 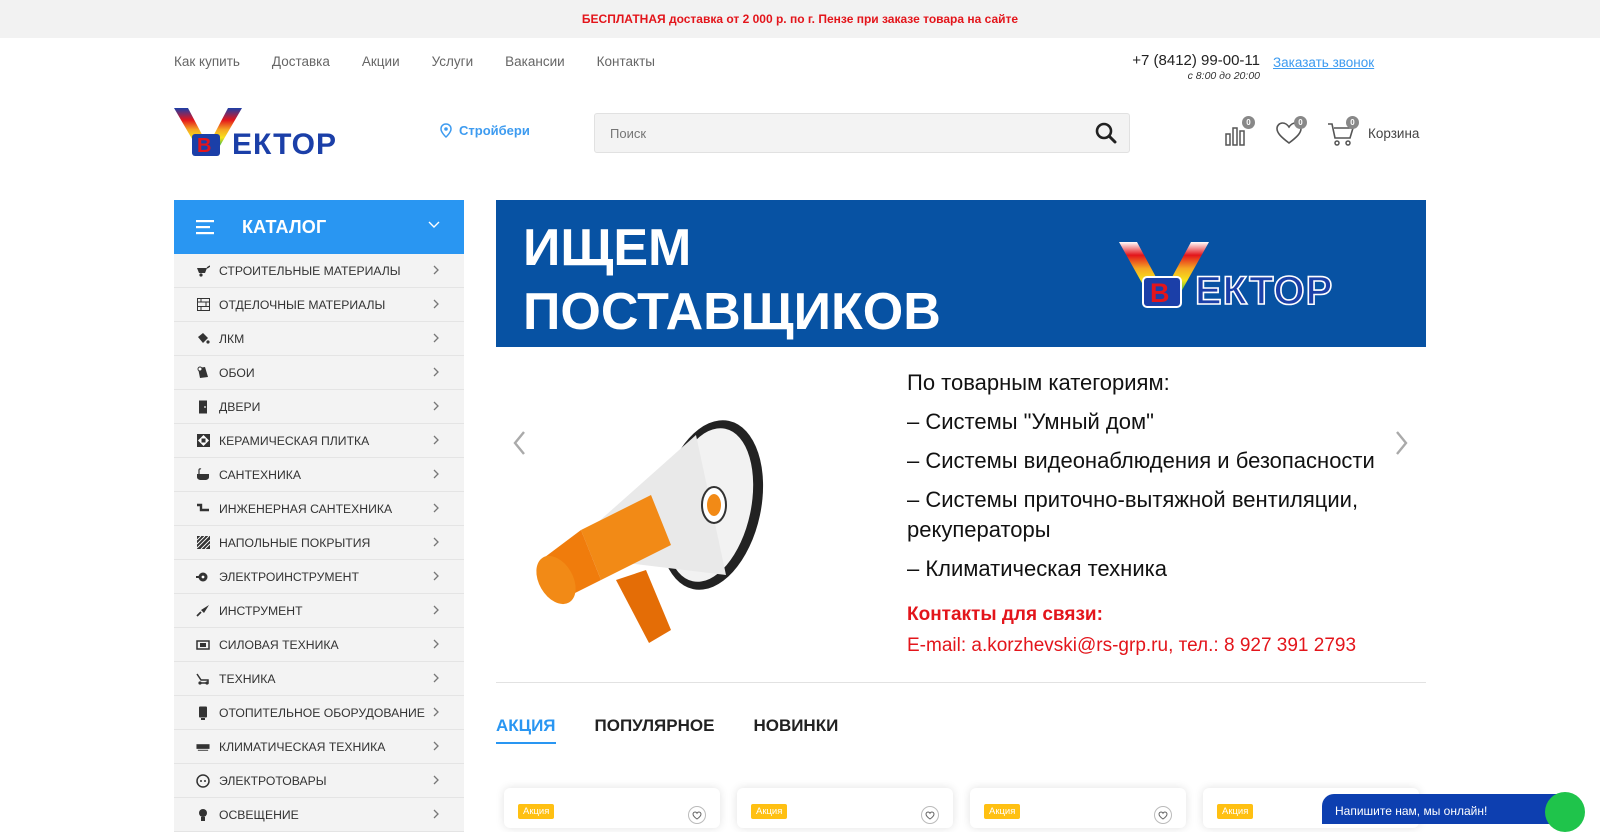 What do you see at coordinates (277, 133) in the screenshot?
I see `vektor-logo: B ЕКТОР` at bounding box center [277, 133].